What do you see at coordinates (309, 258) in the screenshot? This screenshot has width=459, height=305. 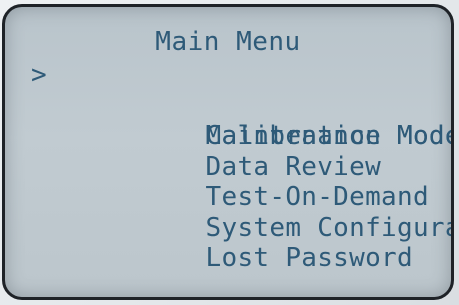 I see `menu-item-label: Lost Password` at bounding box center [309, 258].